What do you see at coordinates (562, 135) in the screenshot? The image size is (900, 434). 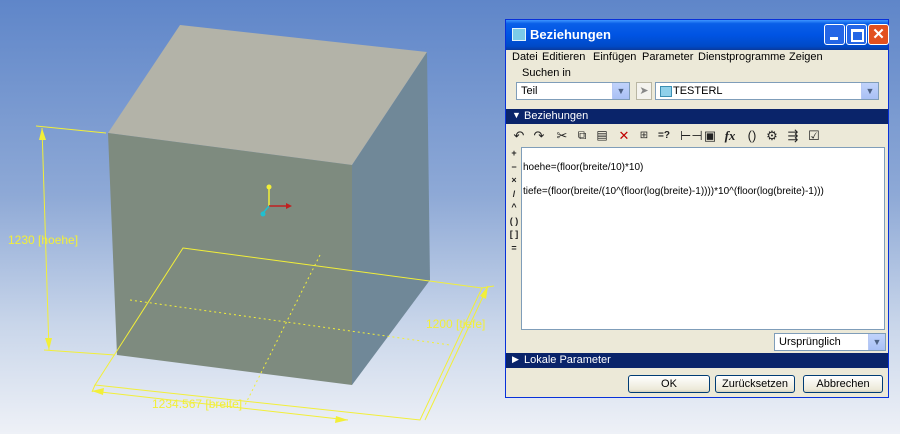 I see `cut-icon: ✂` at bounding box center [562, 135].